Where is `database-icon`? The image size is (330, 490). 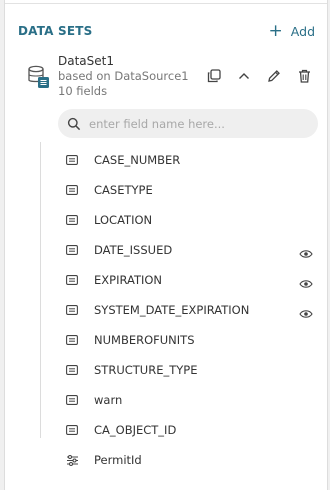
database-icon is located at coordinates (39, 77).